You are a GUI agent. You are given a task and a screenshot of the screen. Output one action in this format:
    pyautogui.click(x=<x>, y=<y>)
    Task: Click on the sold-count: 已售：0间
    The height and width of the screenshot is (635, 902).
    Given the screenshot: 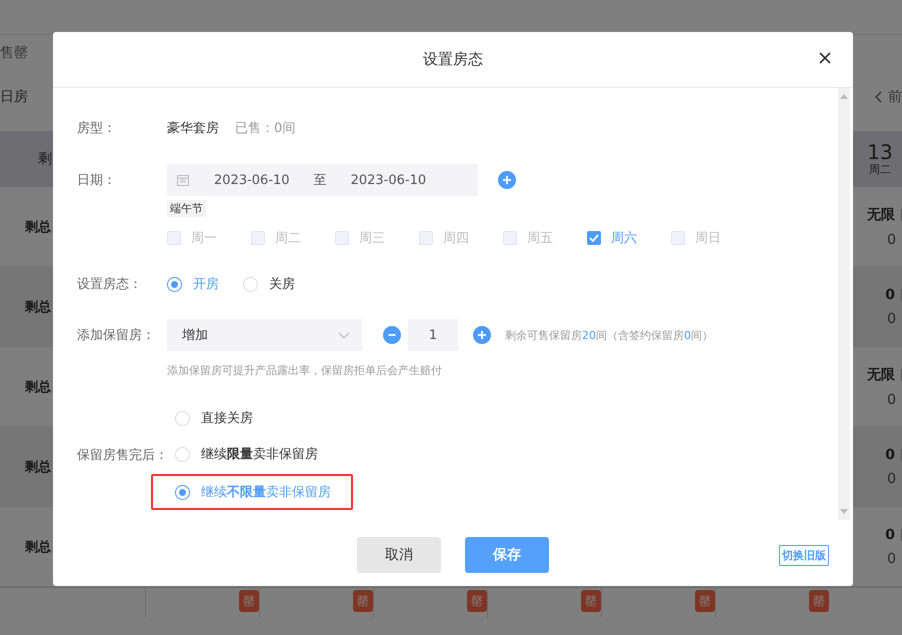 What is the action you would take?
    pyautogui.click(x=265, y=128)
    